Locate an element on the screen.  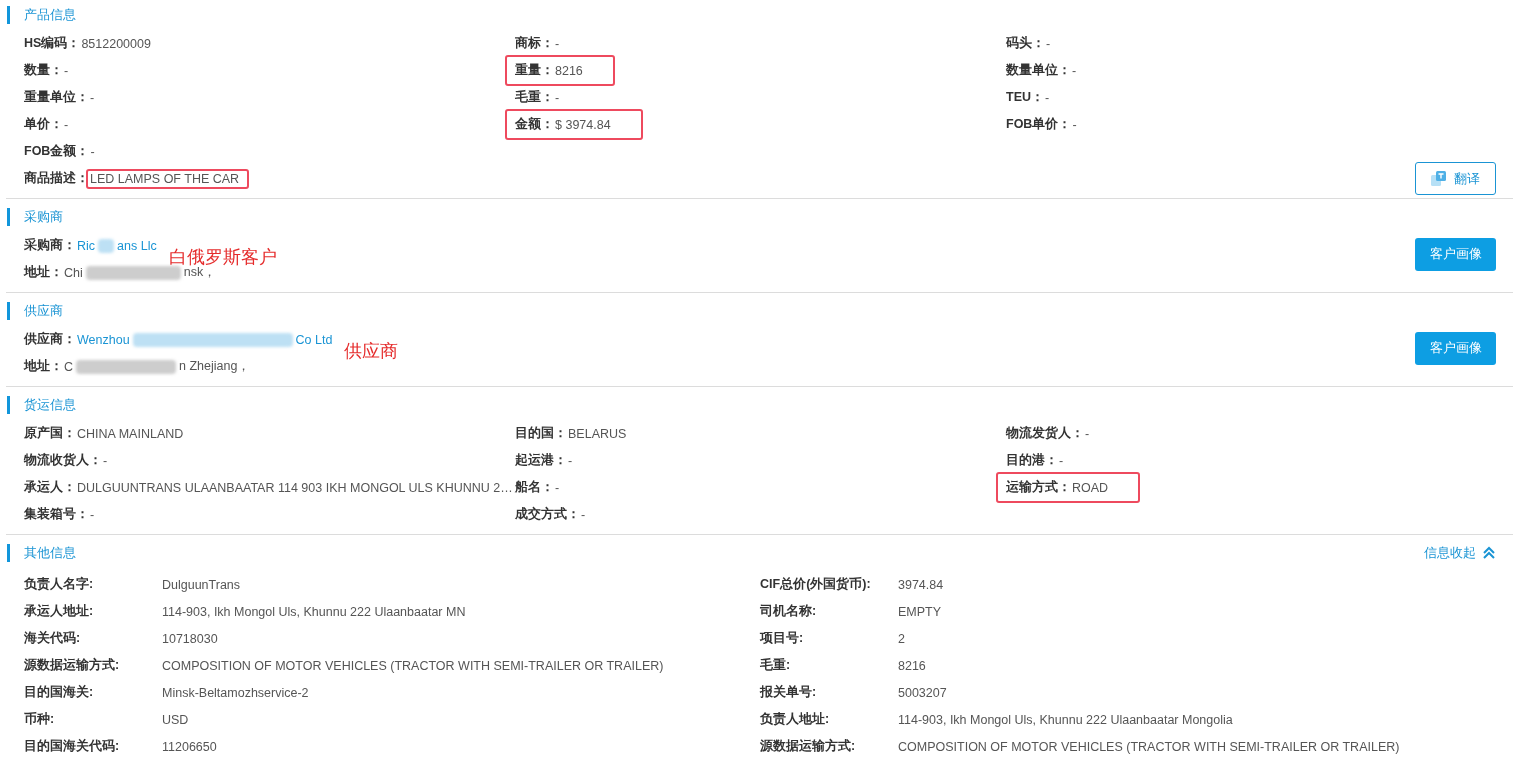
company-name-link: Ric ans Llc is located at coordinates (117, 245).